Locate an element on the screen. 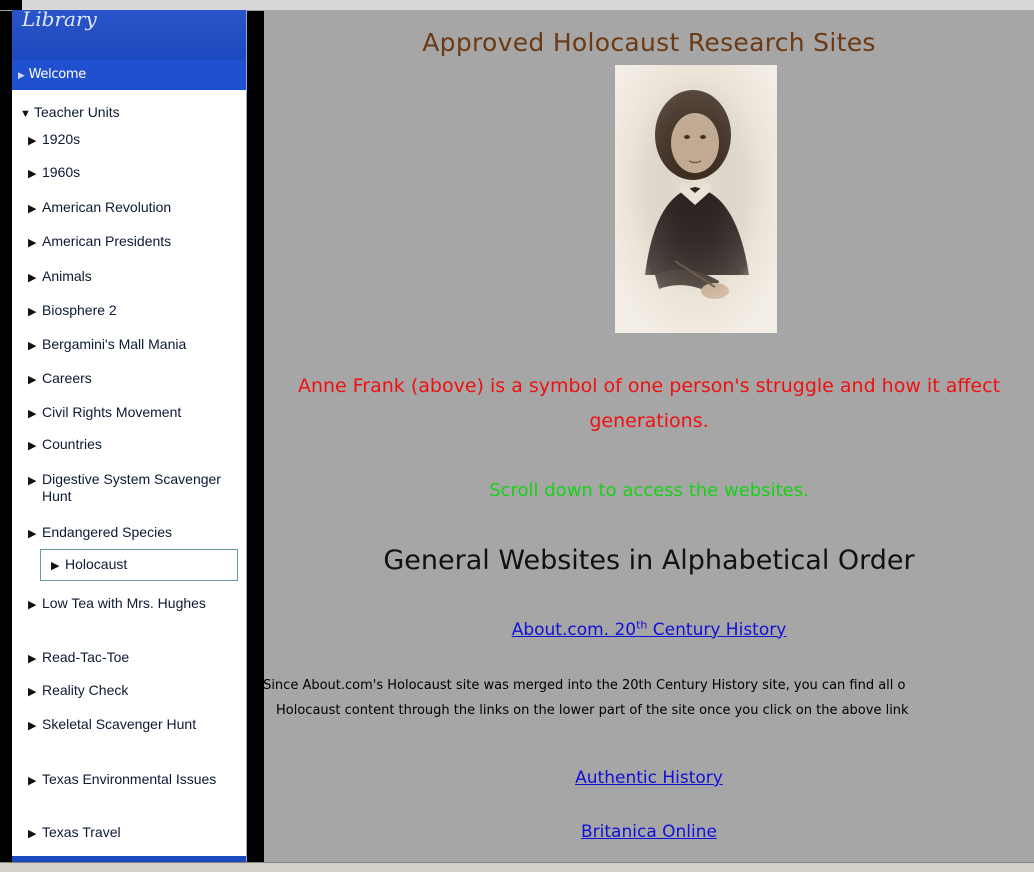 This screenshot has height=872, width=1034. sidebar-item-label: Low Tea with Mrs. Hughes is located at coordinates (124, 603).